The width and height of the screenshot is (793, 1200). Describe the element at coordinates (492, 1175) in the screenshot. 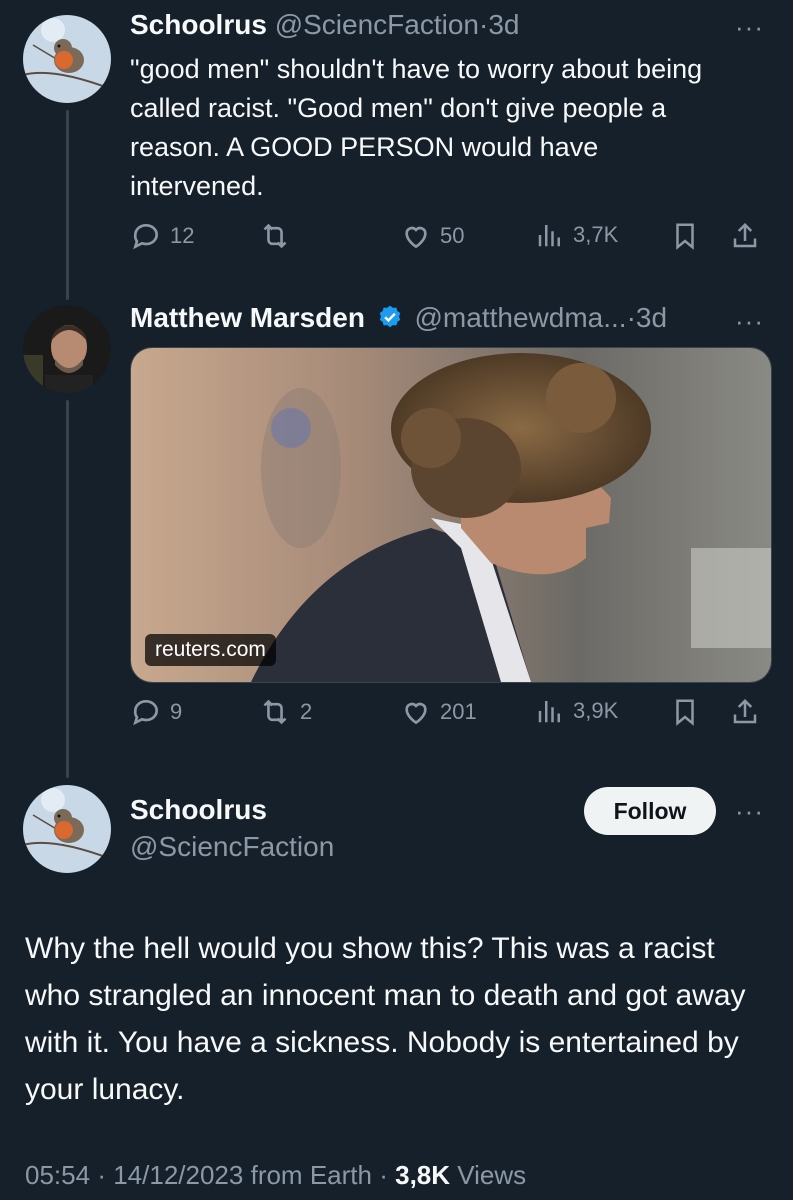

I see `views-label: Views` at that location.